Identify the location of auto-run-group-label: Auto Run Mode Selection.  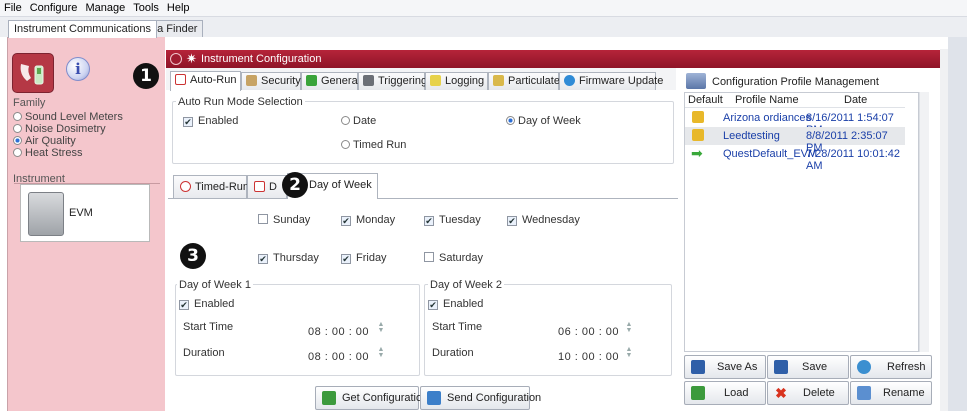
(240, 102).